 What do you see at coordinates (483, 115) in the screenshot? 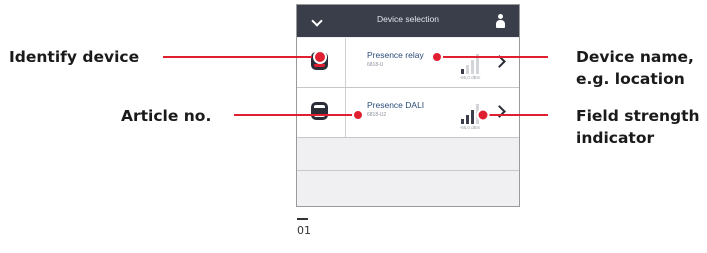
I see `field-strength-dot` at bounding box center [483, 115].